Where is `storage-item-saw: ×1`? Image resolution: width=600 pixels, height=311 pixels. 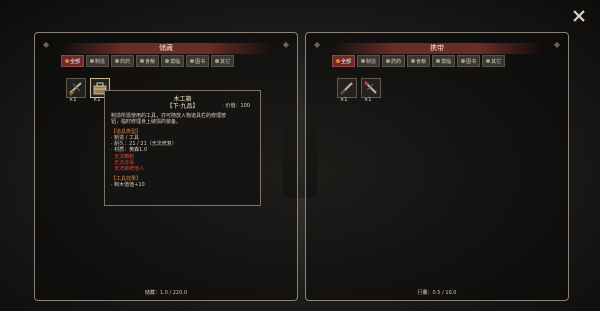 storage-item-saw: ×1 is located at coordinates (76, 90).